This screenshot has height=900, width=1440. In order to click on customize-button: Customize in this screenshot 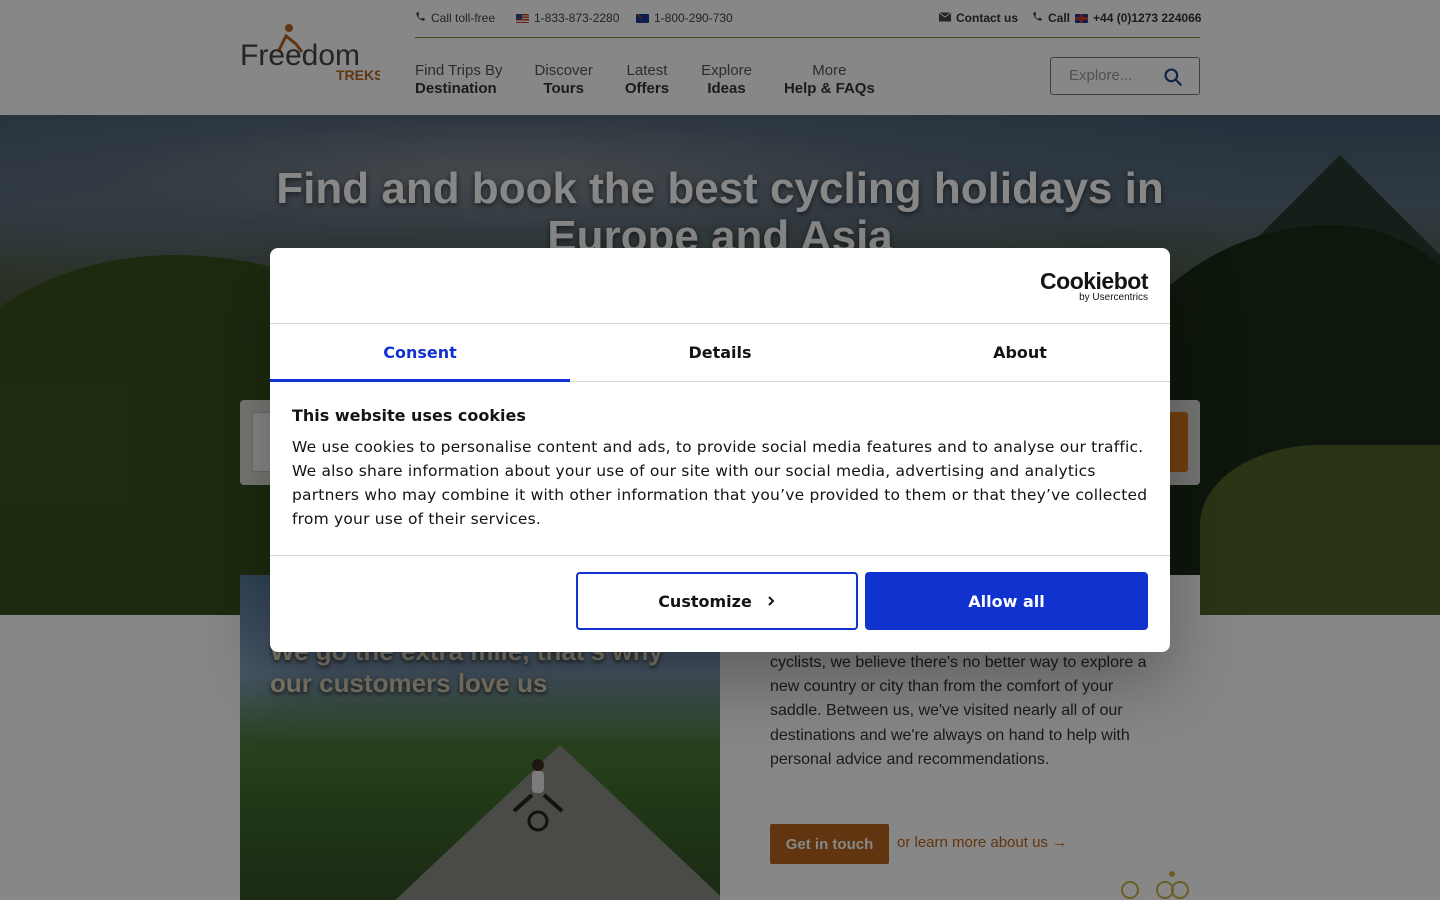, I will do `click(717, 601)`.